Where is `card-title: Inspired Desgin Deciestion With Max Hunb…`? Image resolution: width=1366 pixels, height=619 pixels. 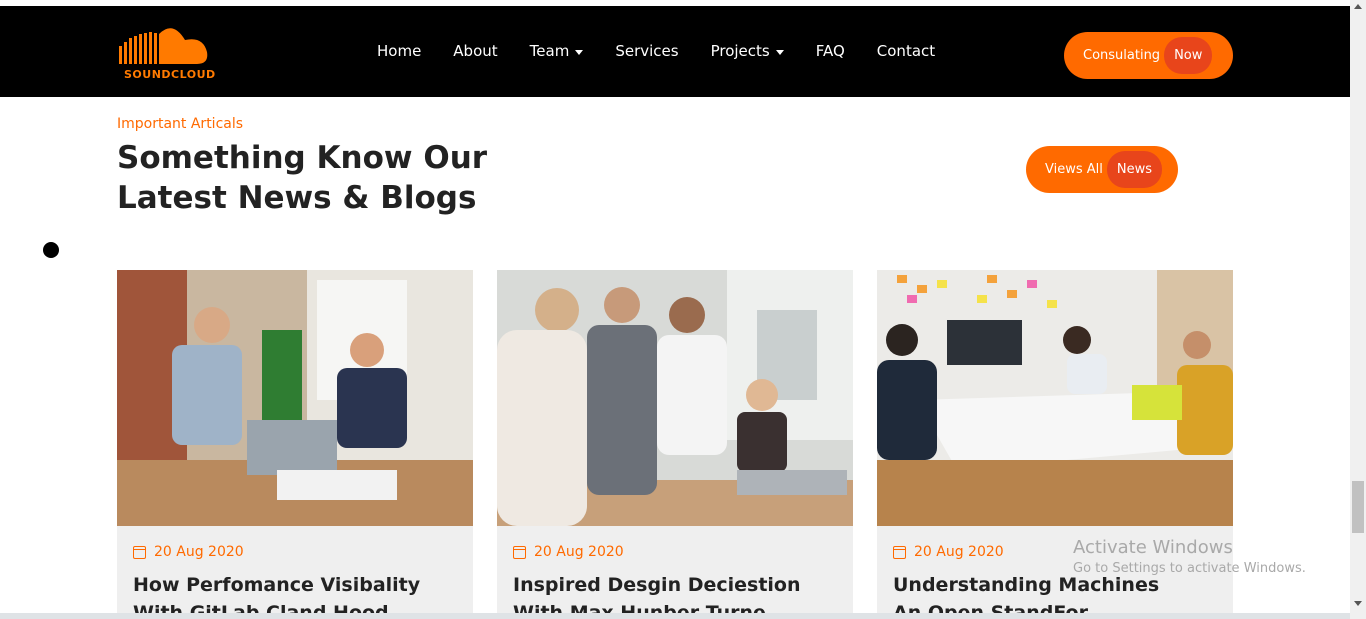
card-title: Inspired Desgin Deciestion With Max Hunb… is located at coordinates (678, 595).